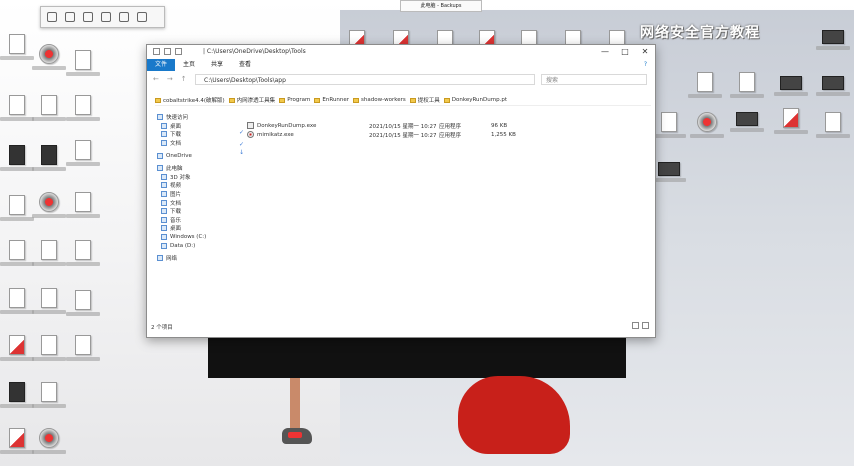  Describe the element at coordinates (178, 51) in the screenshot. I see `new-folder-icon` at that location.